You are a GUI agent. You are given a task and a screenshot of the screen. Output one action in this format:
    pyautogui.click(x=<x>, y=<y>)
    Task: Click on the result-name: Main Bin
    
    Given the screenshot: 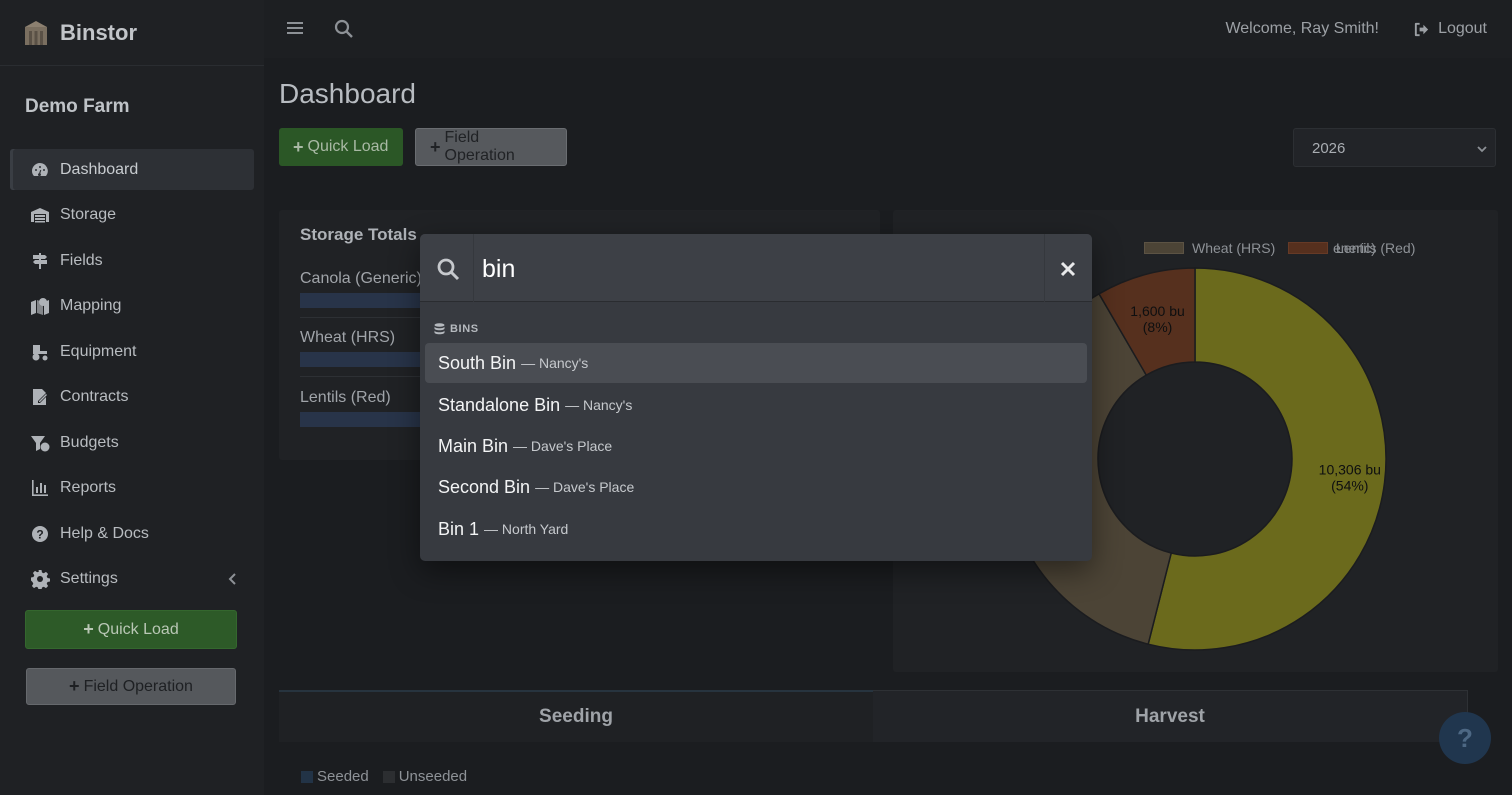 What is the action you would take?
    pyautogui.click(x=473, y=445)
    